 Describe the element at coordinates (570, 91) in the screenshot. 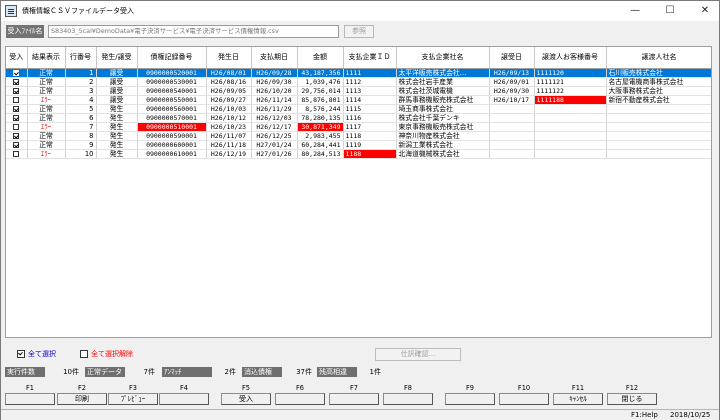

I see `cell-assignor-no: 1111122` at that location.